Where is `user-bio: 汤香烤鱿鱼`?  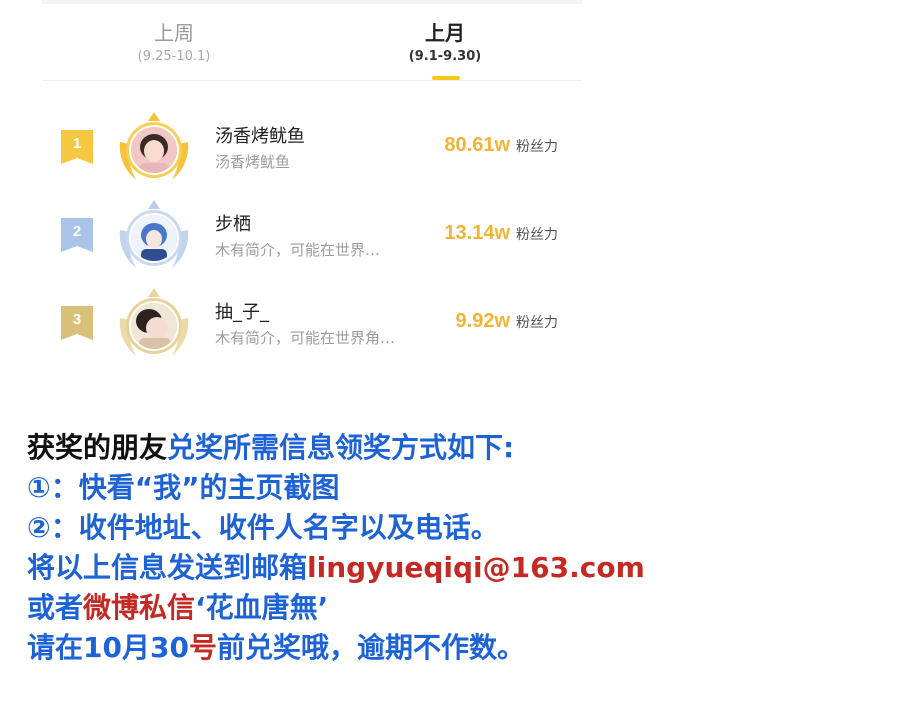 user-bio: 汤香烤鱿鱼 is located at coordinates (253, 162).